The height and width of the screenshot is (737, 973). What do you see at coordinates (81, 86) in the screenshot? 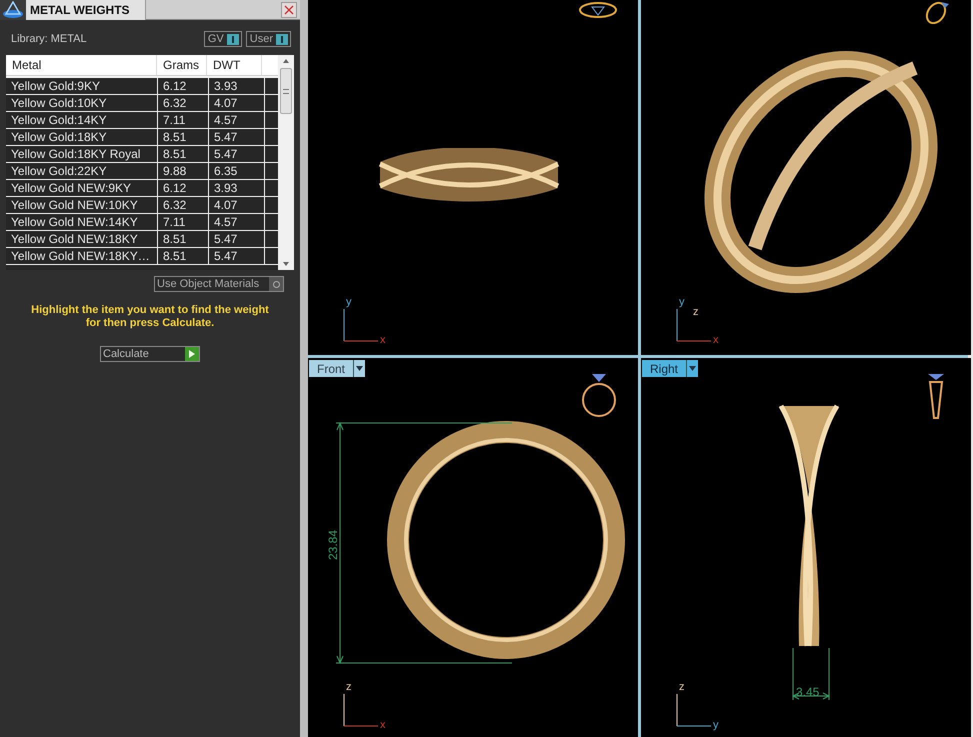
I see `table-cell: Yellow Gold:9KY` at bounding box center [81, 86].